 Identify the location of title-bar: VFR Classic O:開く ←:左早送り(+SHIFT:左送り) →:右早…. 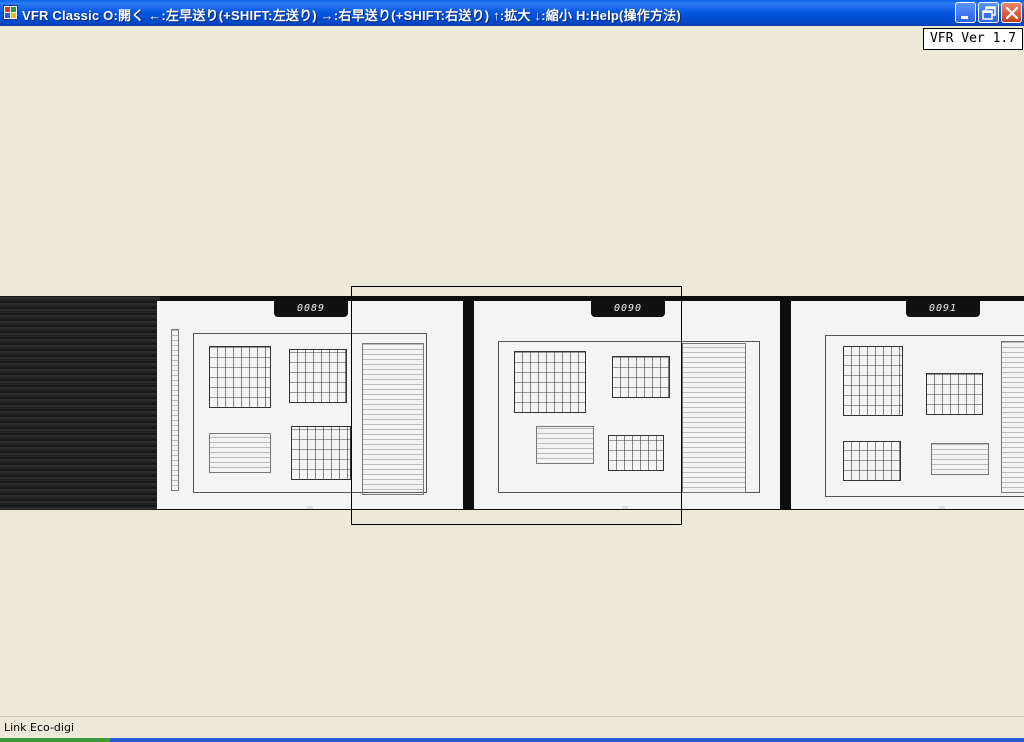
(512, 13).